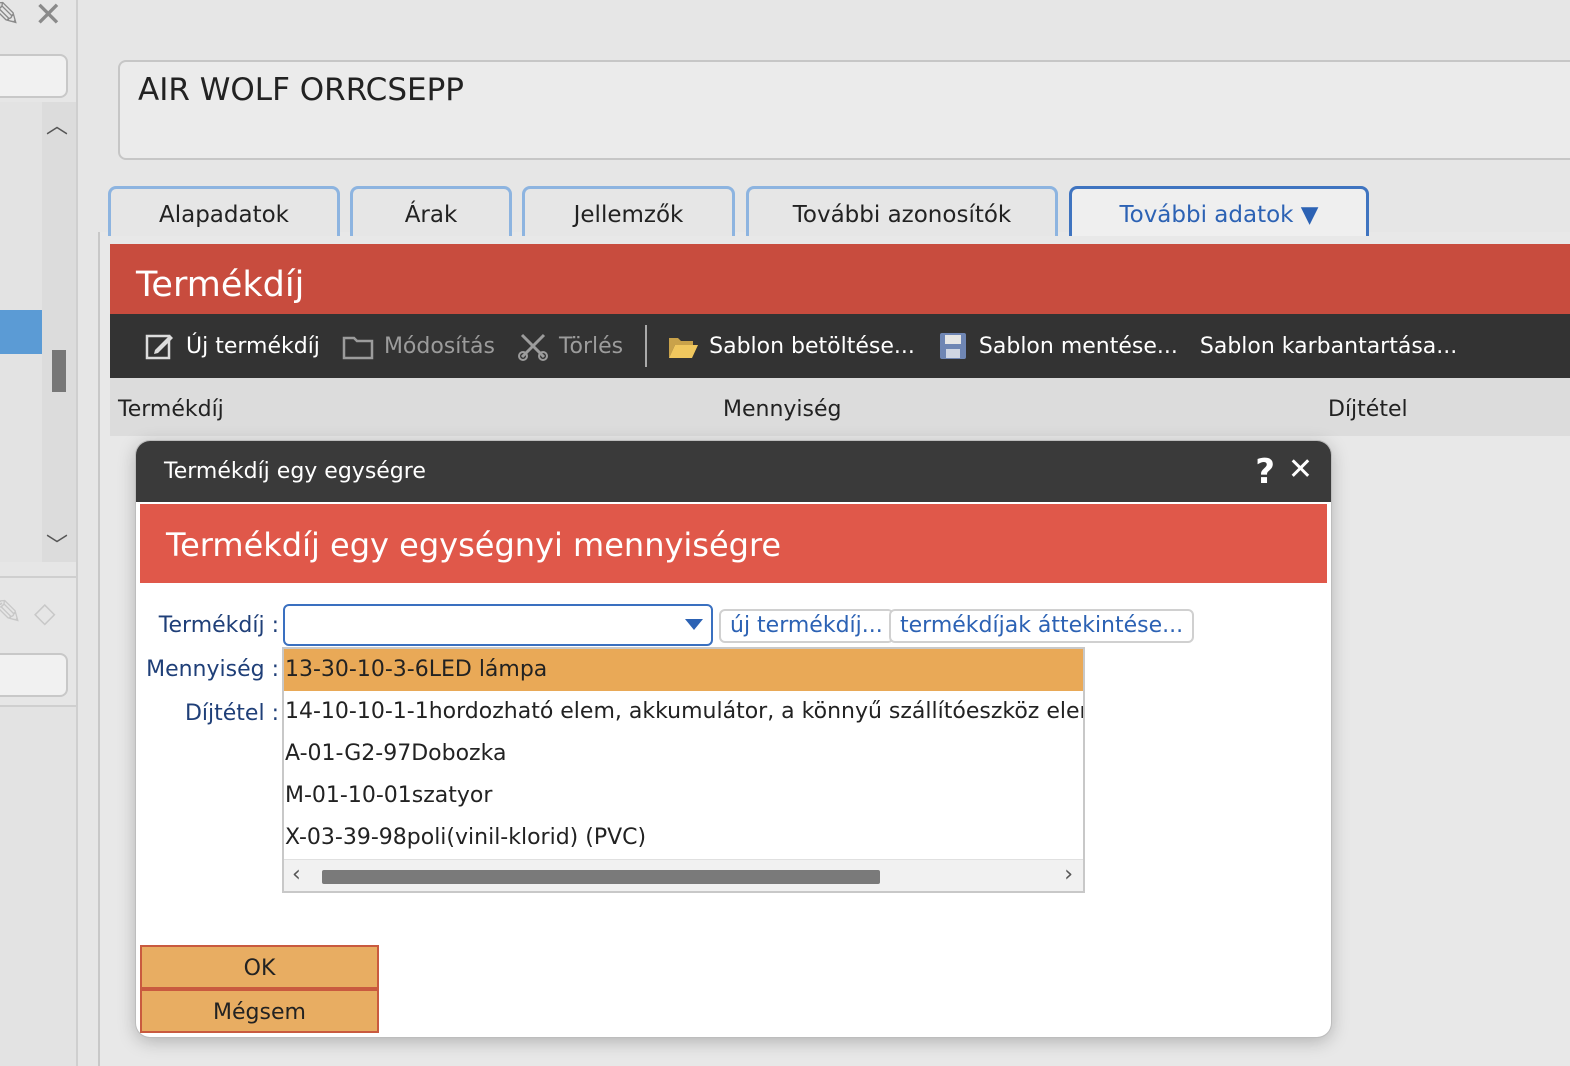  I want to click on left-panel: ✎ ✕ ︿ ﹀ ✎ ◇, so click(39, 533).